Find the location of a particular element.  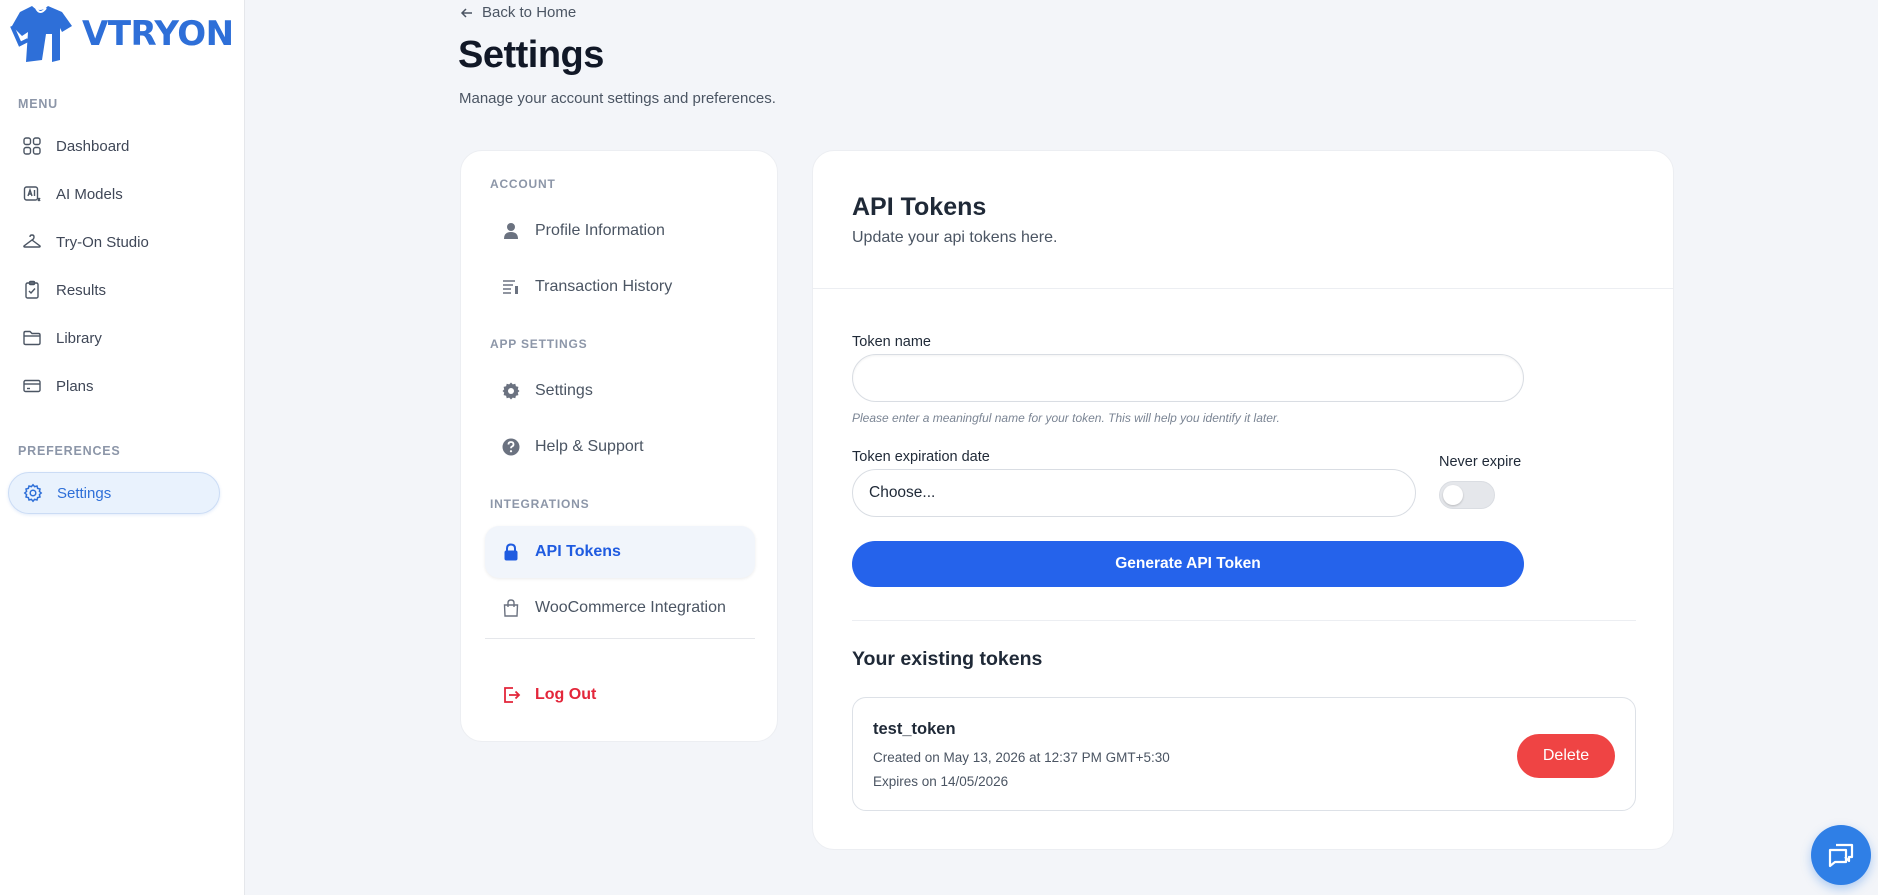

sidebar-item-library: Library is located at coordinates (114, 338).